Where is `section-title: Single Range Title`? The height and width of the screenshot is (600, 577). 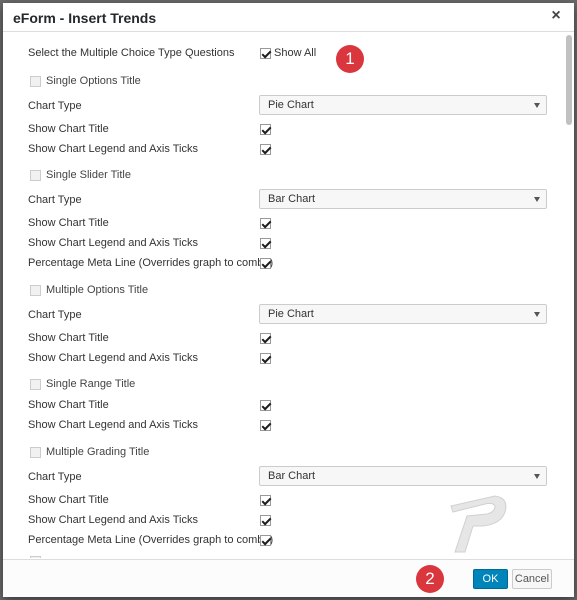 section-title: Single Range Title is located at coordinates (91, 384).